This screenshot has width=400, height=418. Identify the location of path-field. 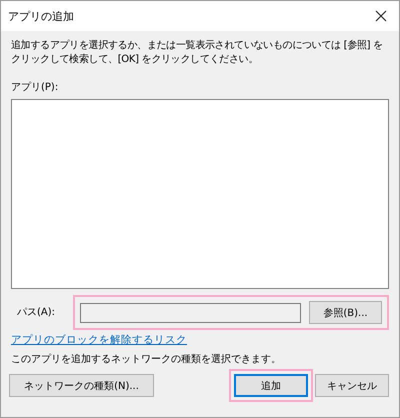
(190, 312).